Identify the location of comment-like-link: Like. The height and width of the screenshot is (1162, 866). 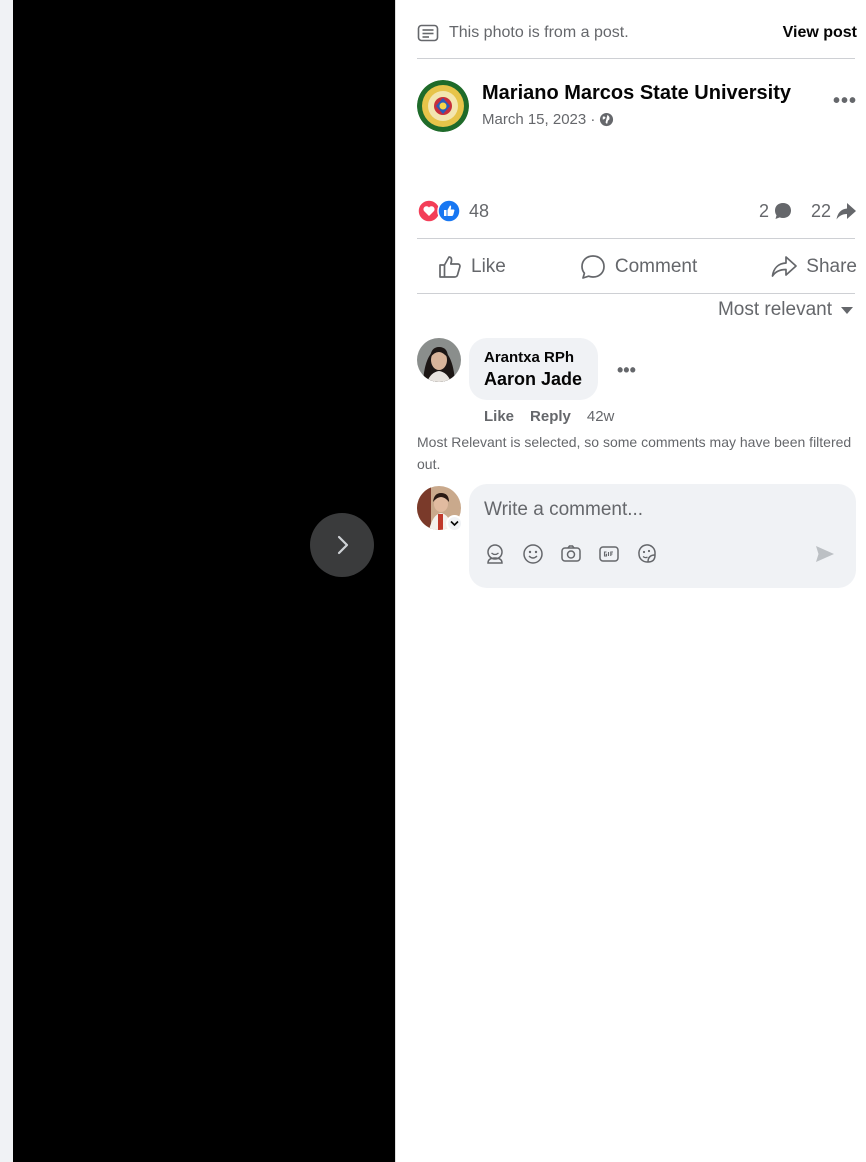
(499, 416).